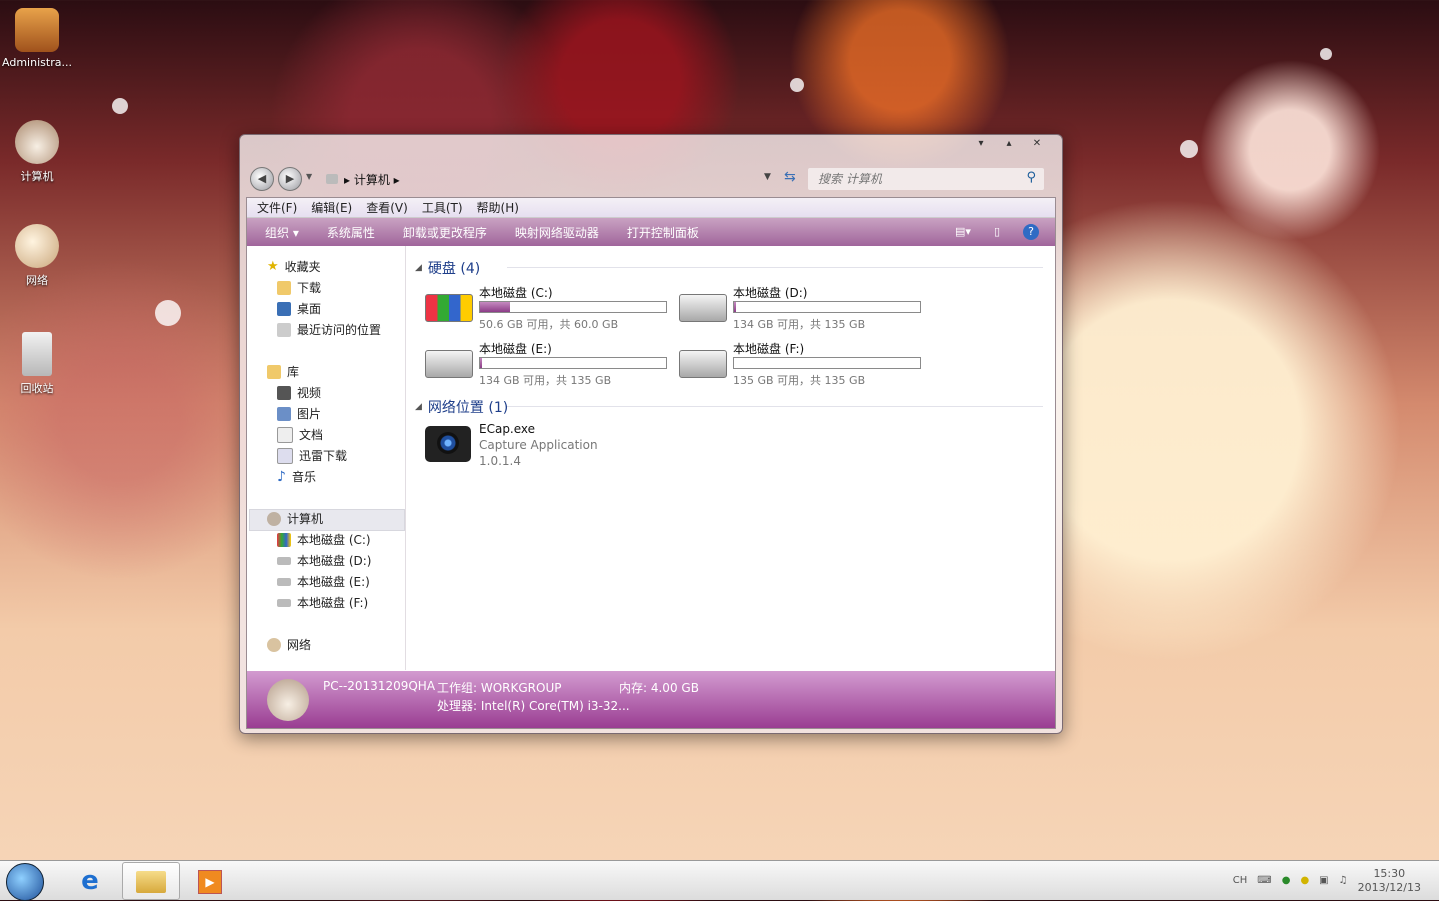 The height and width of the screenshot is (901, 1439). I want to click on drive-name: 本地磁盘 (D:), so click(770, 293).